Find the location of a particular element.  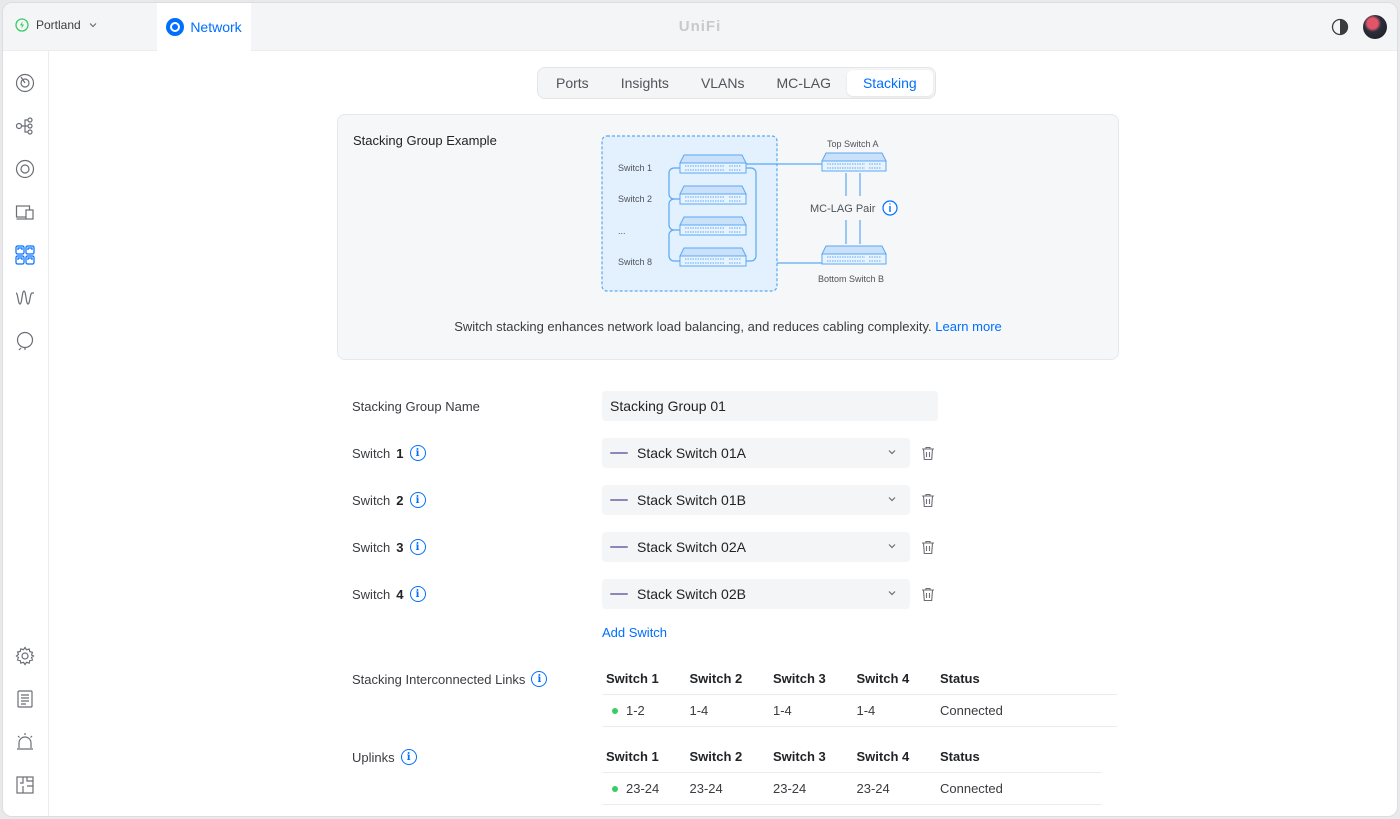

logs-icon is located at coordinates (25, 699).